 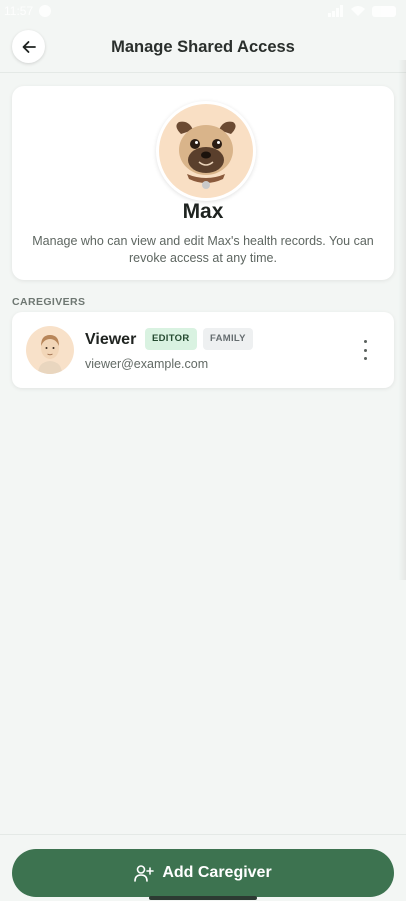 What do you see at coordinates (365, 350) in the screenshot?
I see `more-vertical-icon` at bounding box center [365, 350].